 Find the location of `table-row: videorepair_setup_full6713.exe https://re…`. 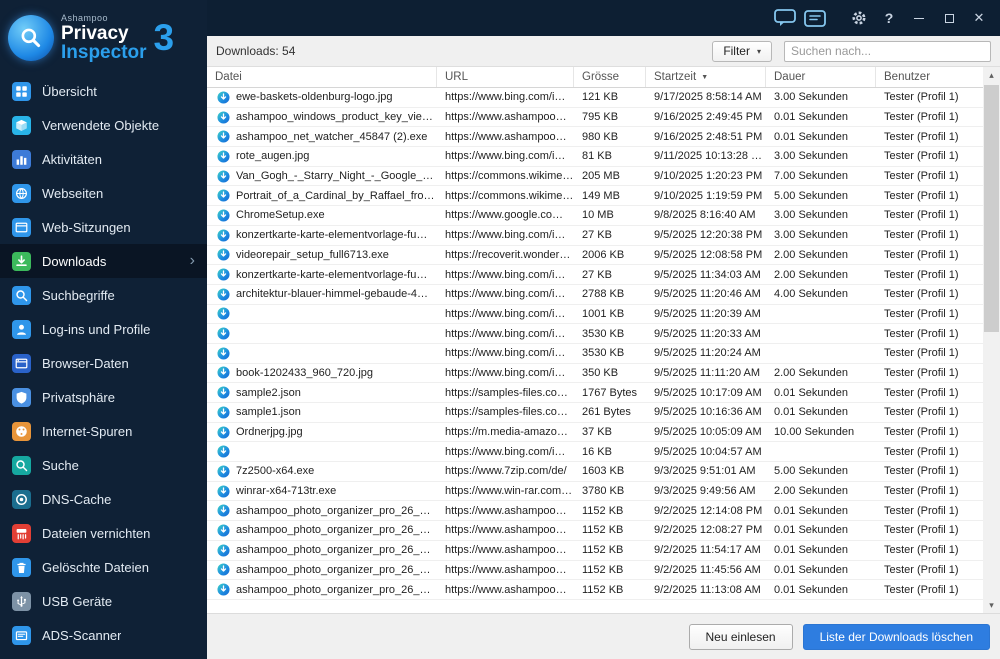

table-row: videorepair_setup_full6713.exe https://re… is located at coordinates (595, 255).